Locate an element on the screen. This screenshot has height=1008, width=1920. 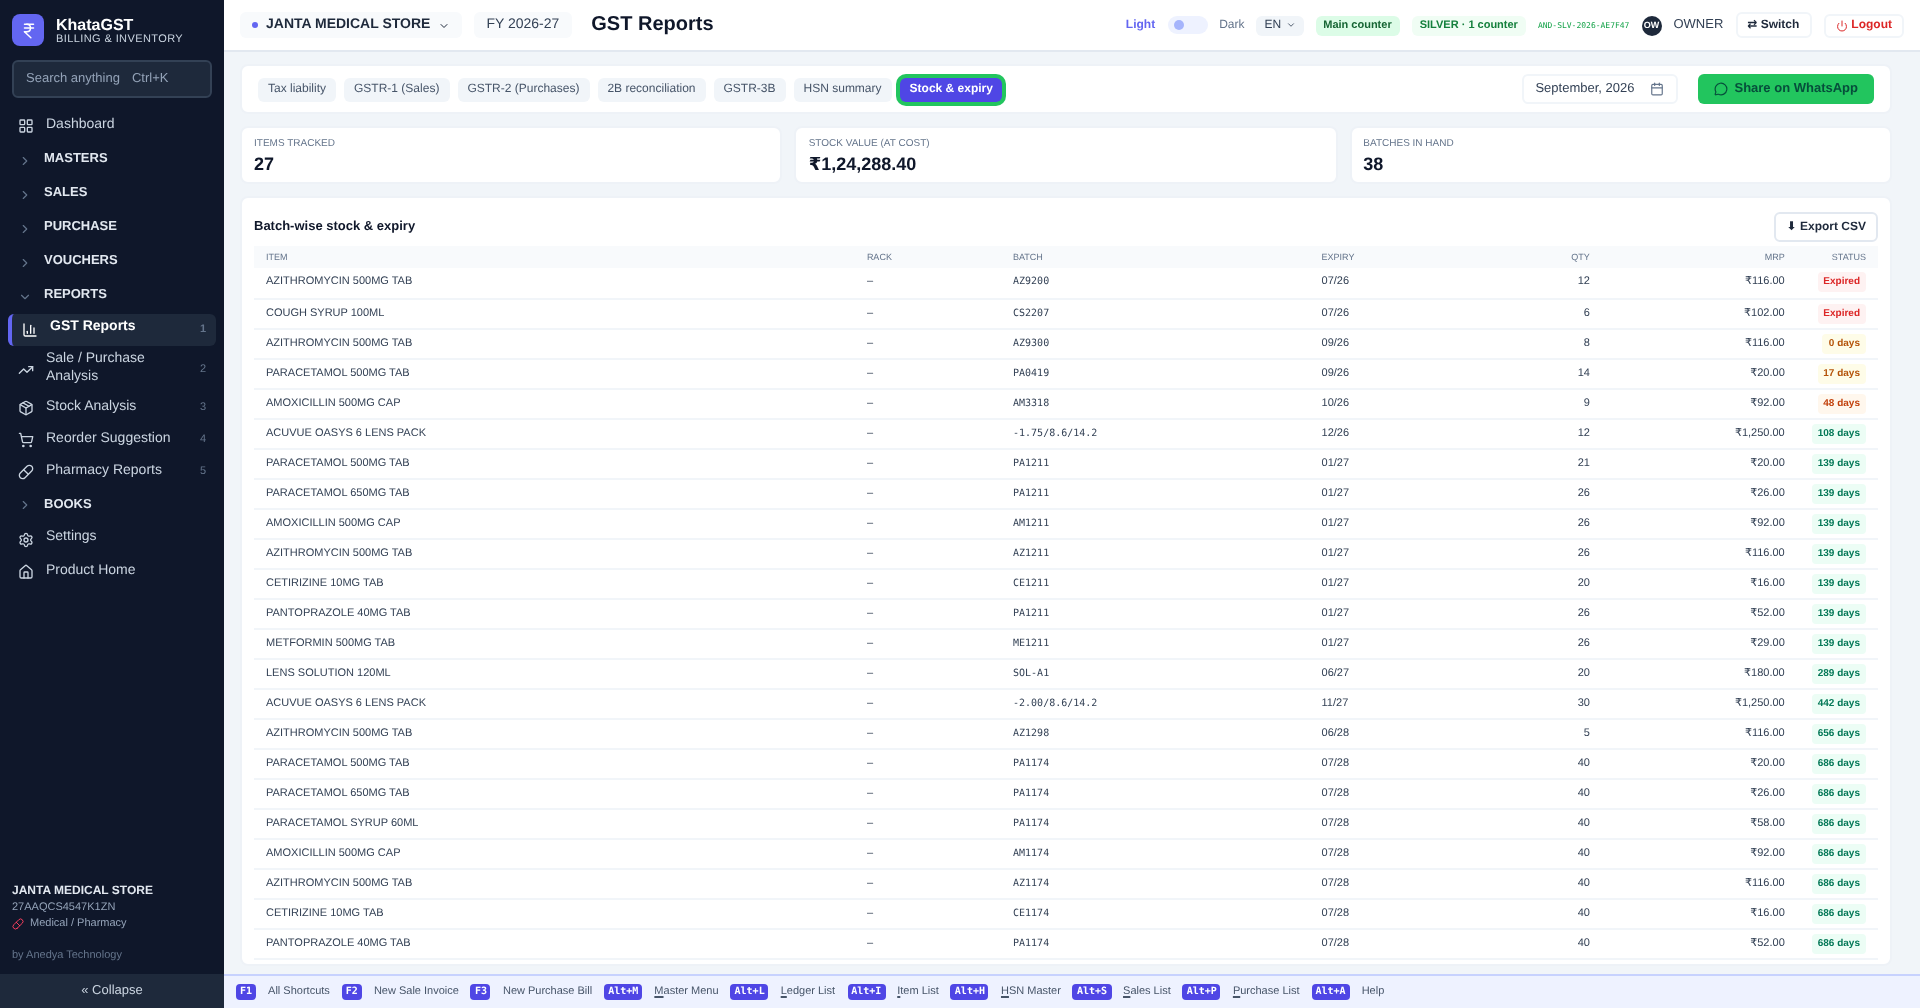
page-title: GST Reports is located at coordinates (652, 25).